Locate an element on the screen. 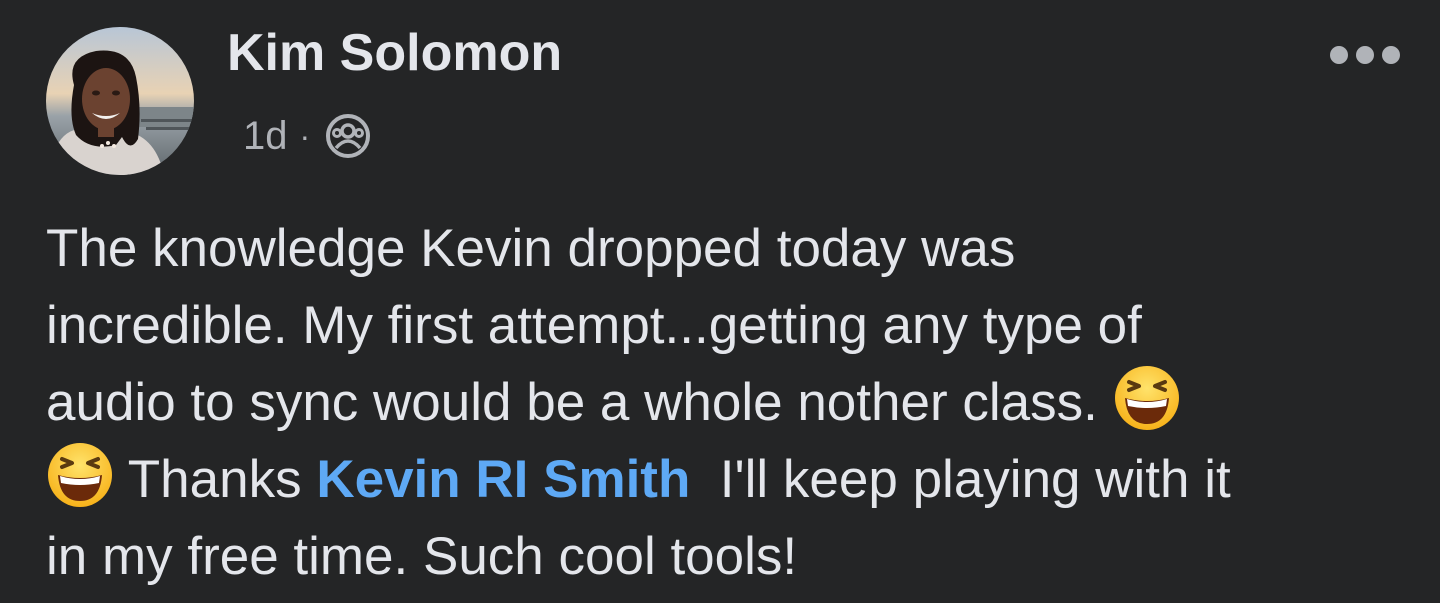  post-timestamp: 1d is located at coordinates (265, 136).